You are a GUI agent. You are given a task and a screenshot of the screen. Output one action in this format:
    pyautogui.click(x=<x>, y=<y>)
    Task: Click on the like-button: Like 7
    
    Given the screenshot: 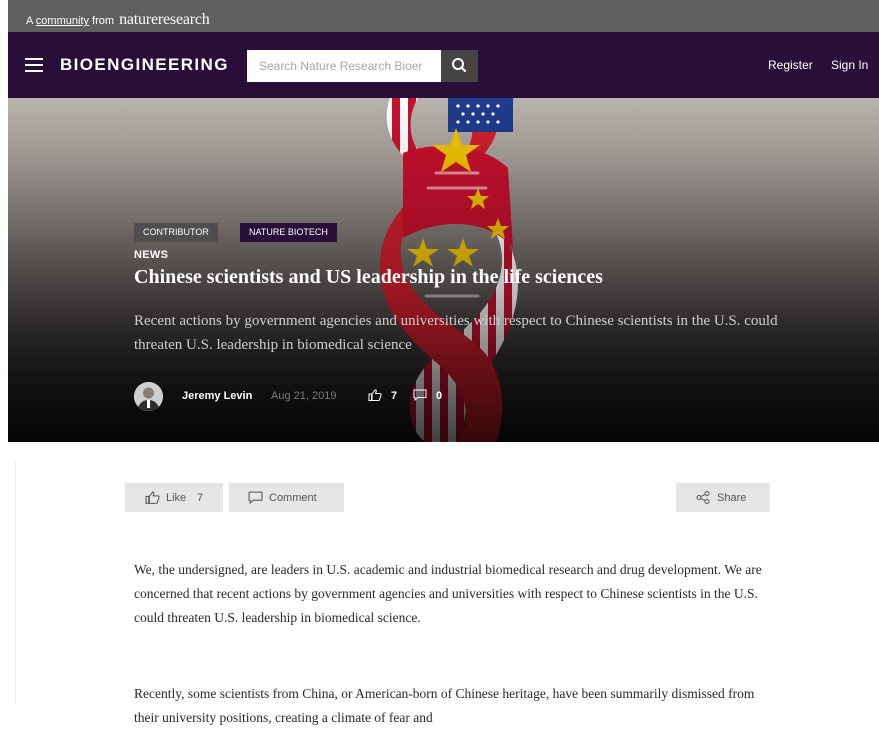 What is the action you would take?
    pyautogui.click(x=174, y=497)
    